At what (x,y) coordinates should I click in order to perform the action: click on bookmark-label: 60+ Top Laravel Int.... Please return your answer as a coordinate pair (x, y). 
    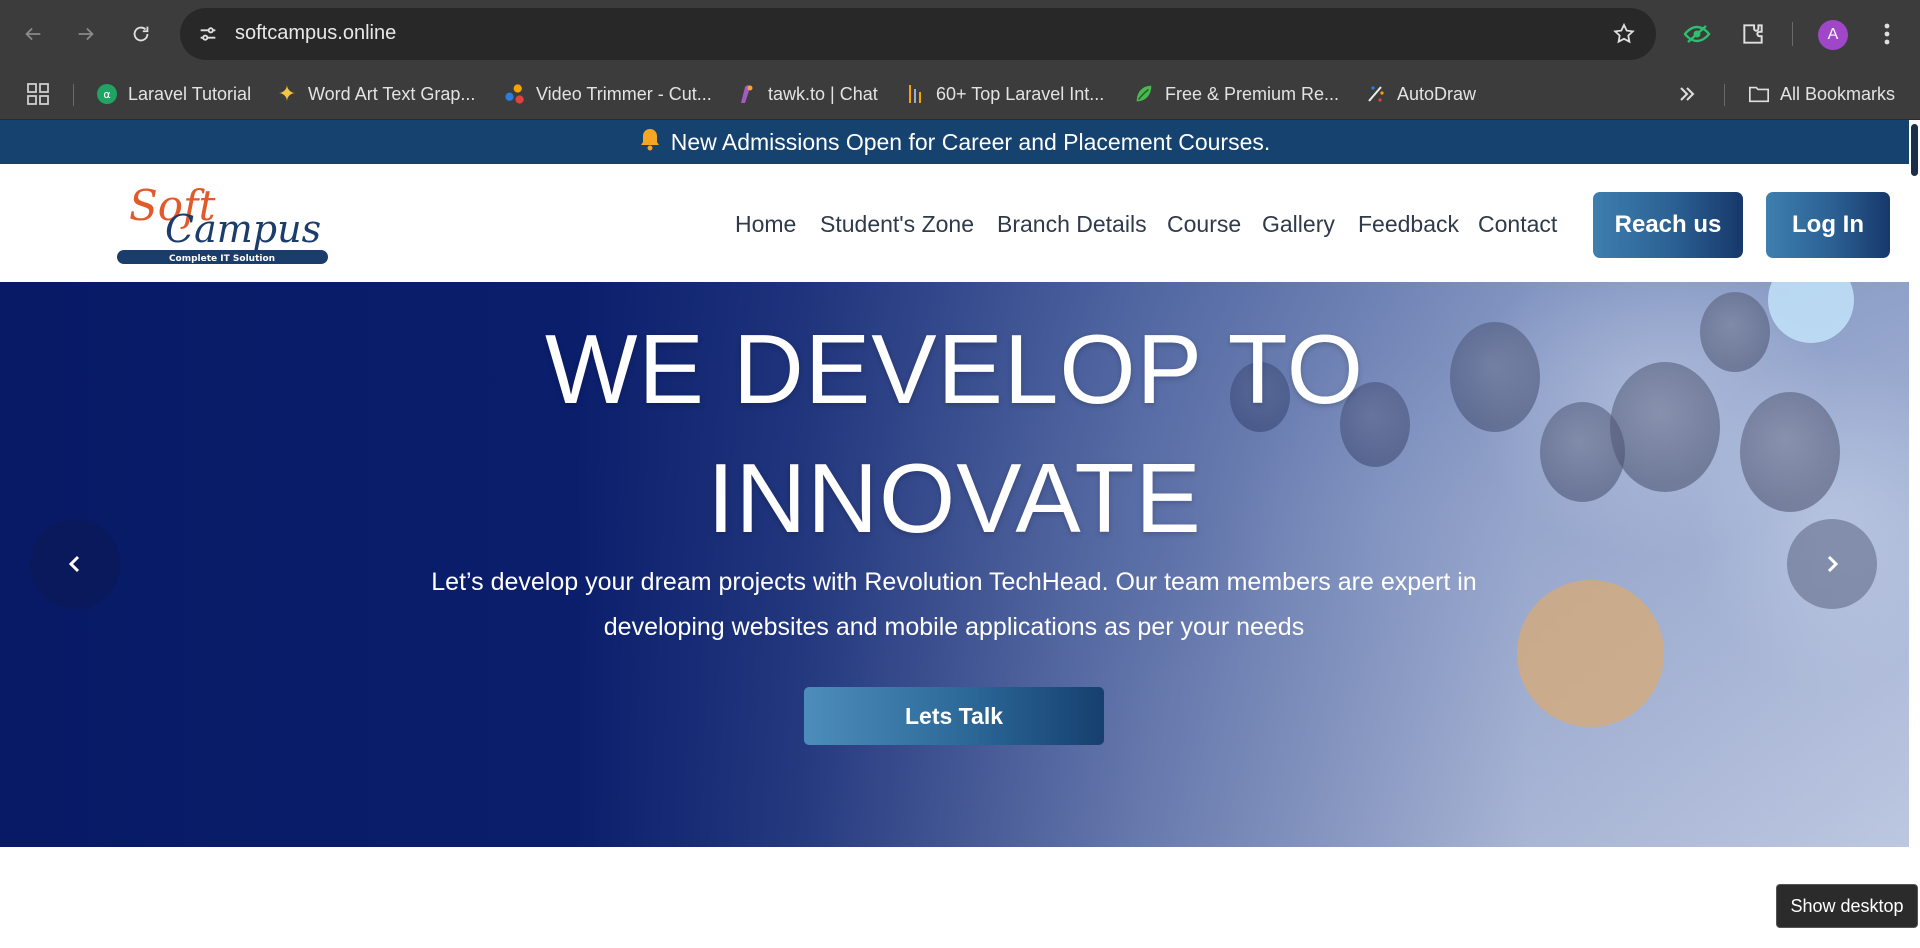
    Looking at the image, I should click on (1020, 93).